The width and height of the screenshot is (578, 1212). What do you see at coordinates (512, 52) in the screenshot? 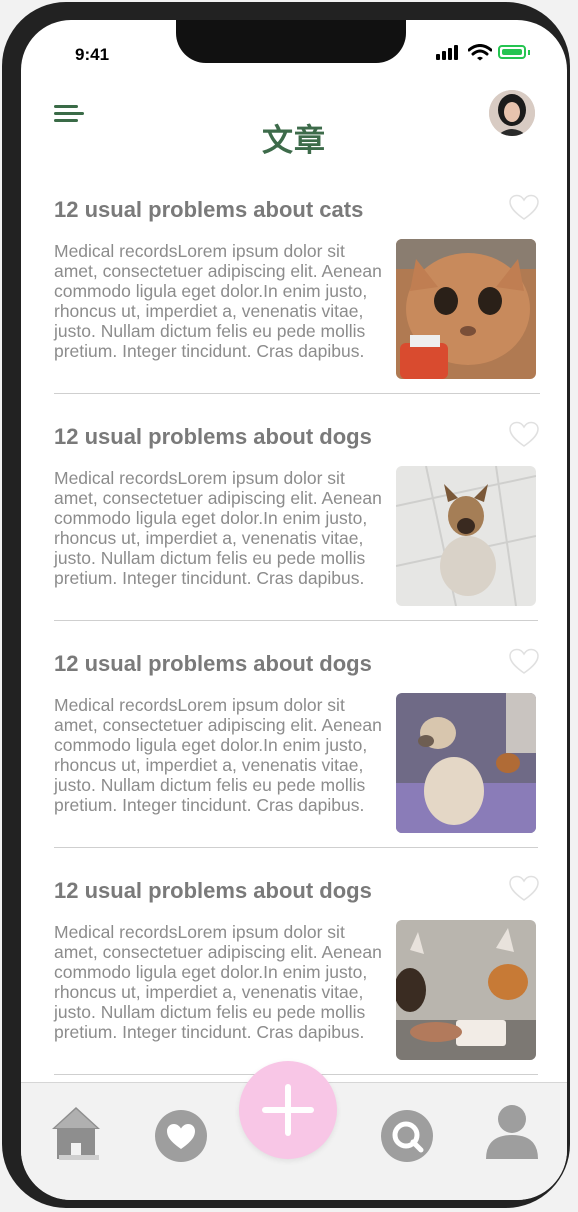
I see `battery-icon` at bounding box center [512, 52].